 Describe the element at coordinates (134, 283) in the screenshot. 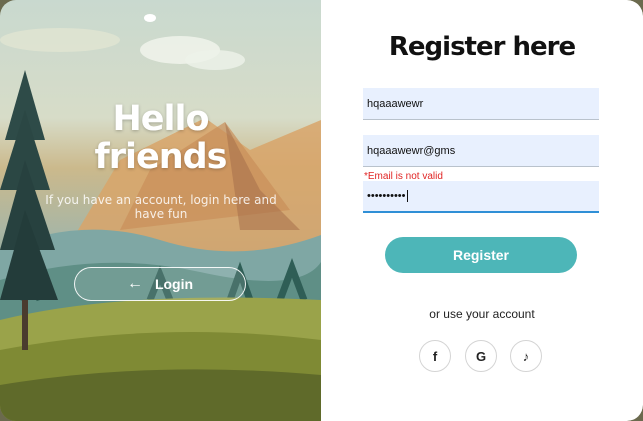

I see `arrow-left-icon: ←` at that location.